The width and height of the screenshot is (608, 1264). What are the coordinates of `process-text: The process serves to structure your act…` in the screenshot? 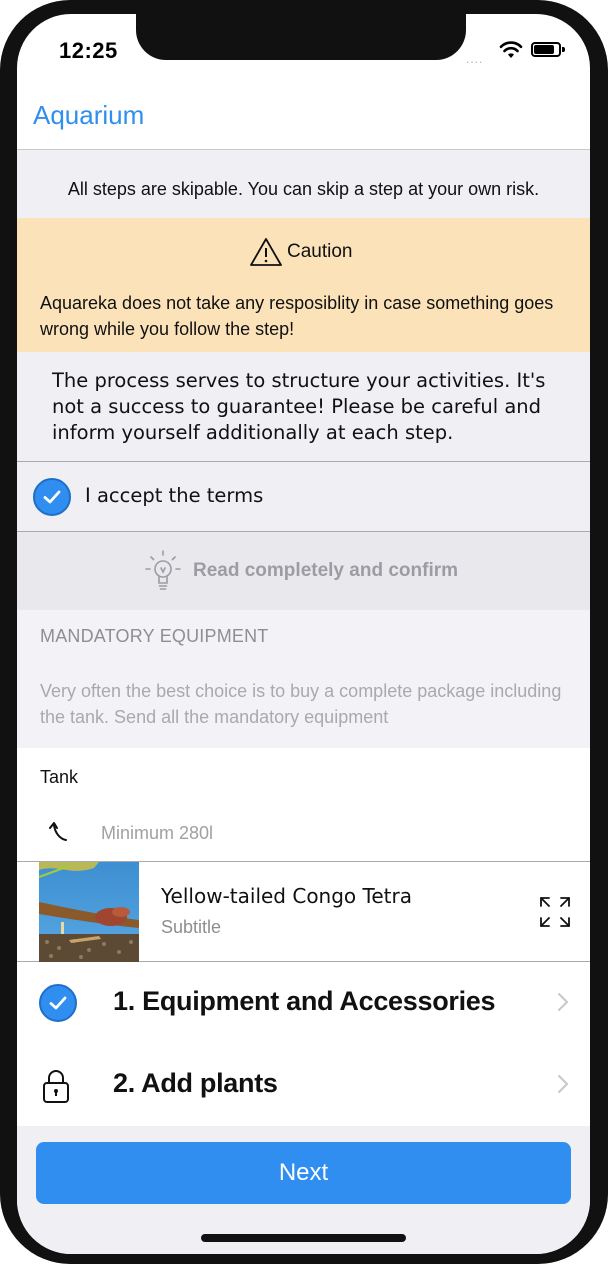 It's located at (299, 406).